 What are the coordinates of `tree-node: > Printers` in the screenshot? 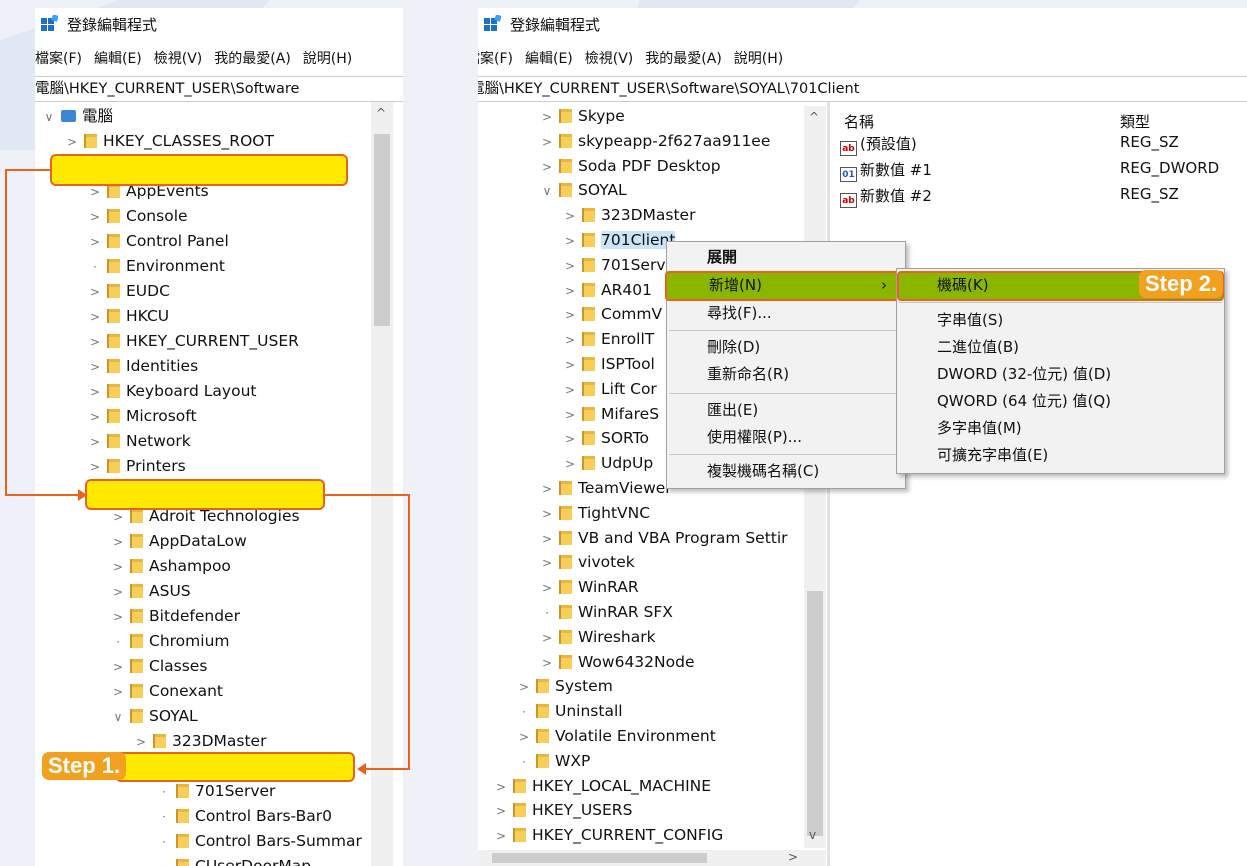 It's located at (136, 466).